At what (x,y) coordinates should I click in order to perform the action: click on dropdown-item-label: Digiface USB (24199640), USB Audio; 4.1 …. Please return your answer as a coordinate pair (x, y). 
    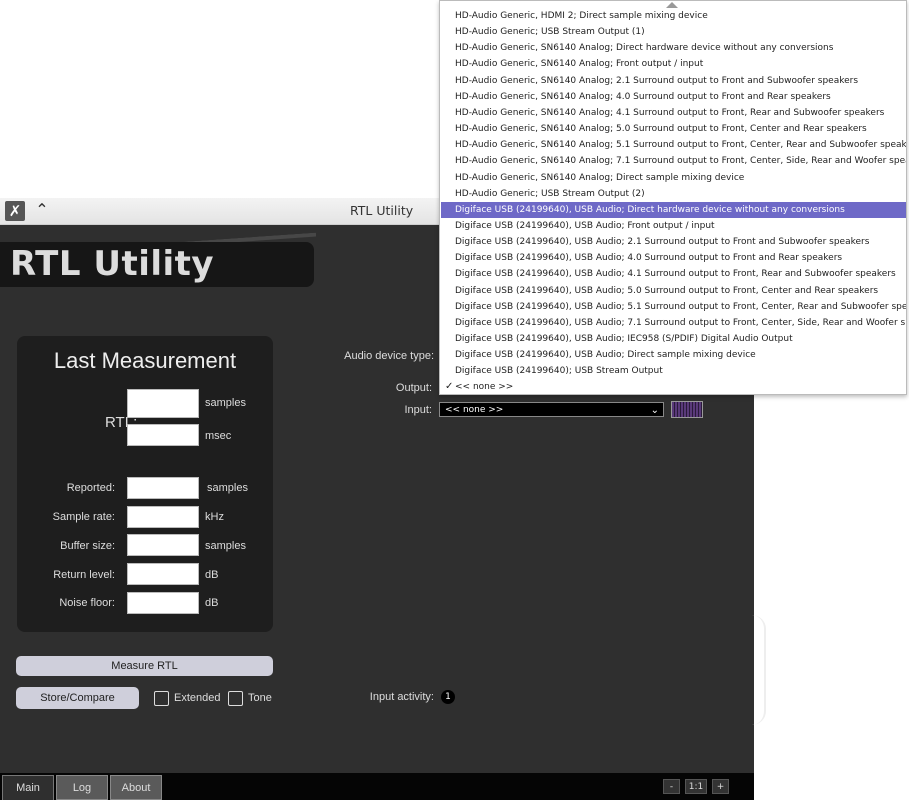
    Looking at the image, I should click on (675, 274).